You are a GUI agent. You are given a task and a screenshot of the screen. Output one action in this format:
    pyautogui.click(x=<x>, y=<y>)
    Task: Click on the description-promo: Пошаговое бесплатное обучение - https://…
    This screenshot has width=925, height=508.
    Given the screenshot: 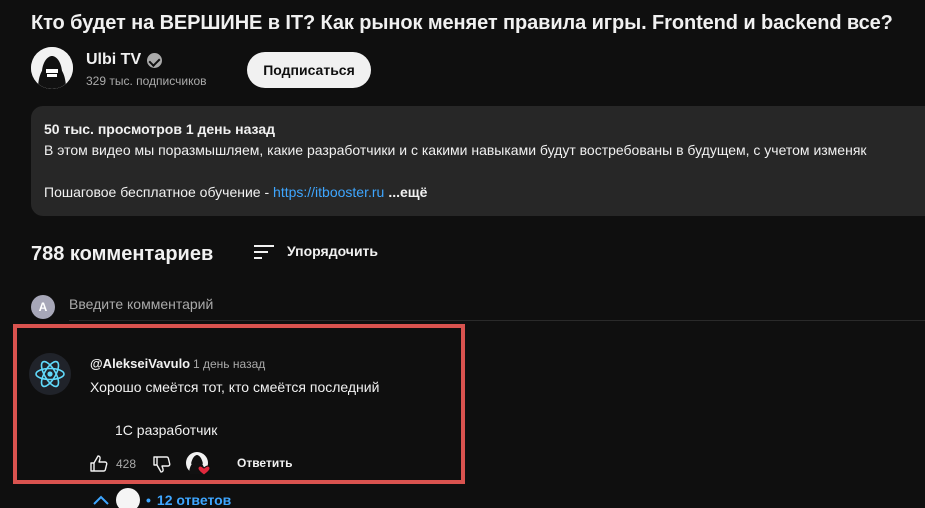 What is the action you would take?
    pyautogui.click(x=235, y=192)
    